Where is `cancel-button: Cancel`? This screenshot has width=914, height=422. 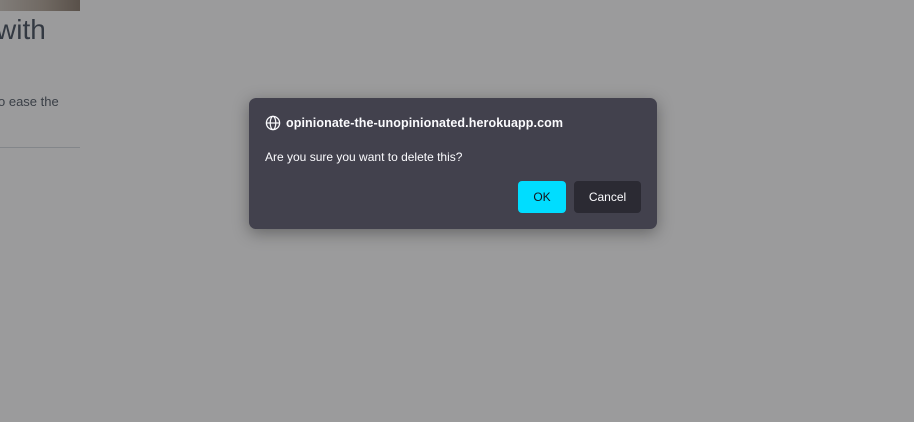 cancel-button: Cancel is located at coordinates (607, 197).